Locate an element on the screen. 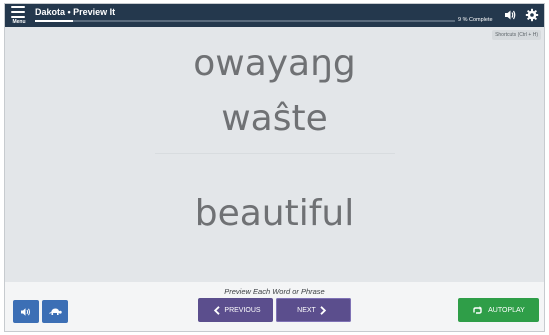  chevron-left-icon is located at coordinates (217, 310).